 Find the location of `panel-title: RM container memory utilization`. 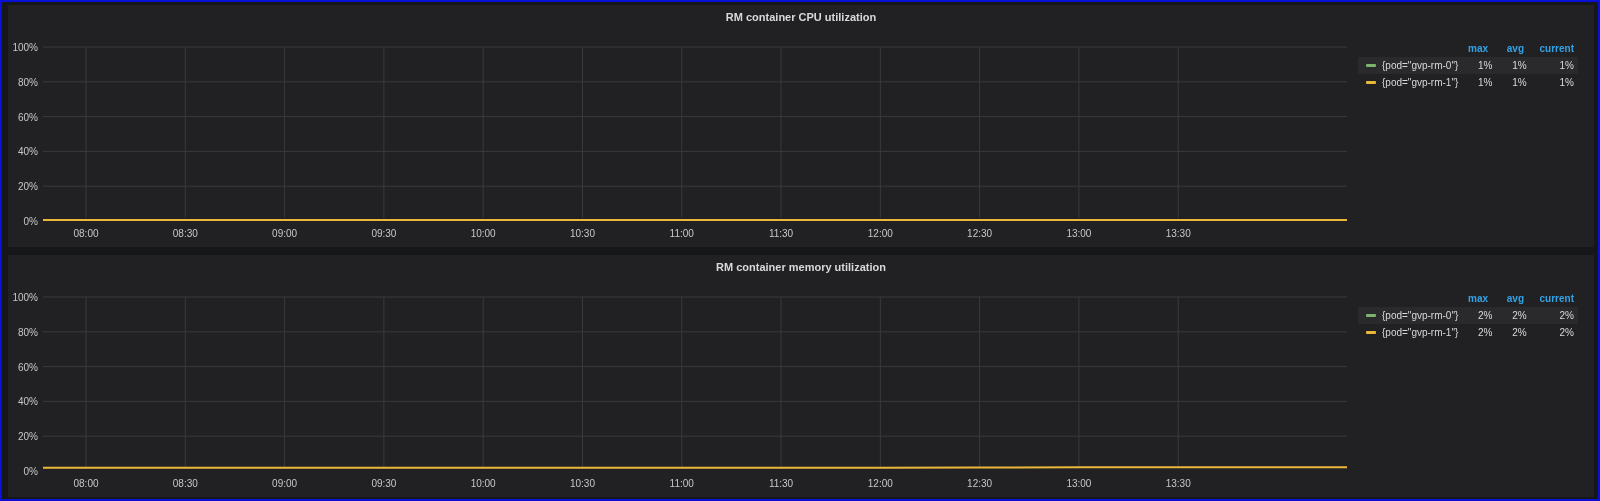

panel-title: RM container memory utilization is located at coordinates (801, 267).